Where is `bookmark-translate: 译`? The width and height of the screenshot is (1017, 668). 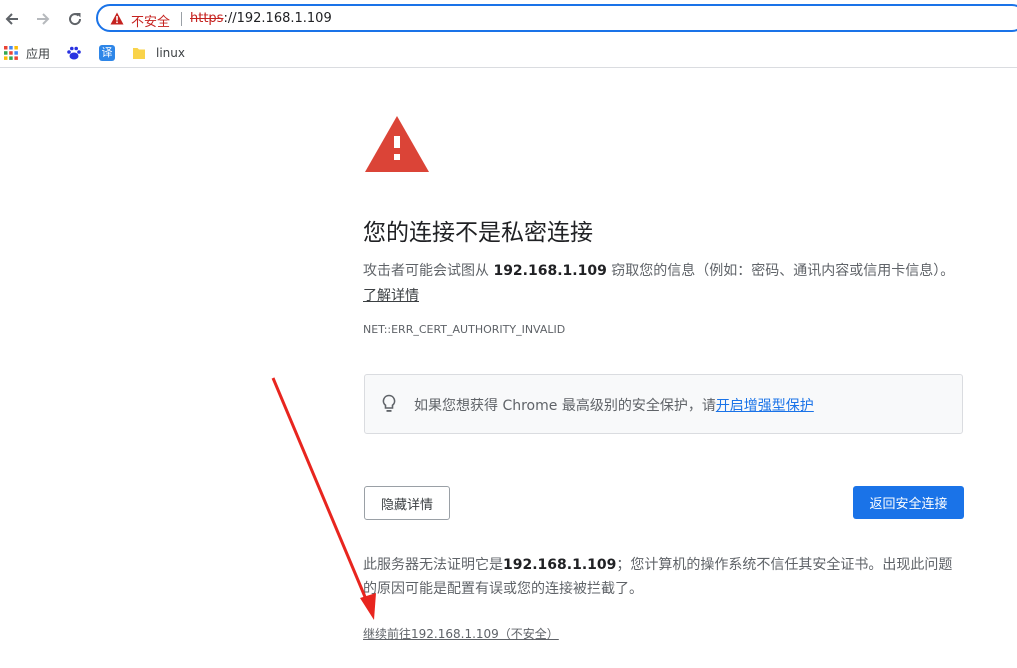
bookmark-translate: 译 is located at coordinates (107, 53).